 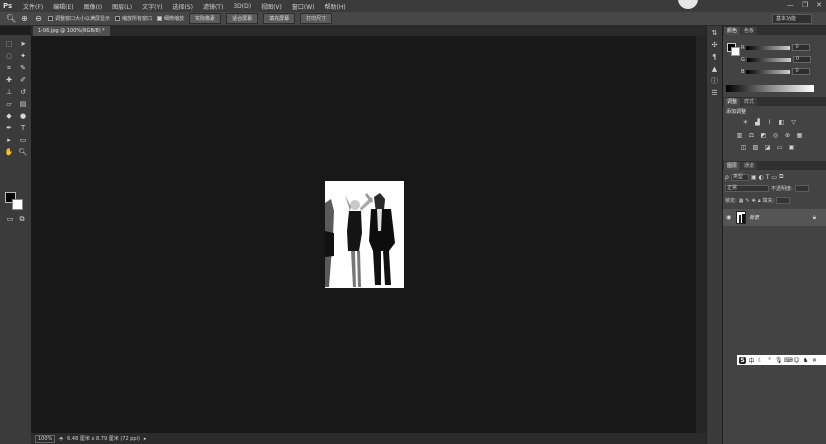 What do you see at coordinates (763, 135) in the screenshot?
I see `black-white-icon: ◩` at bounding box center [763, 135].